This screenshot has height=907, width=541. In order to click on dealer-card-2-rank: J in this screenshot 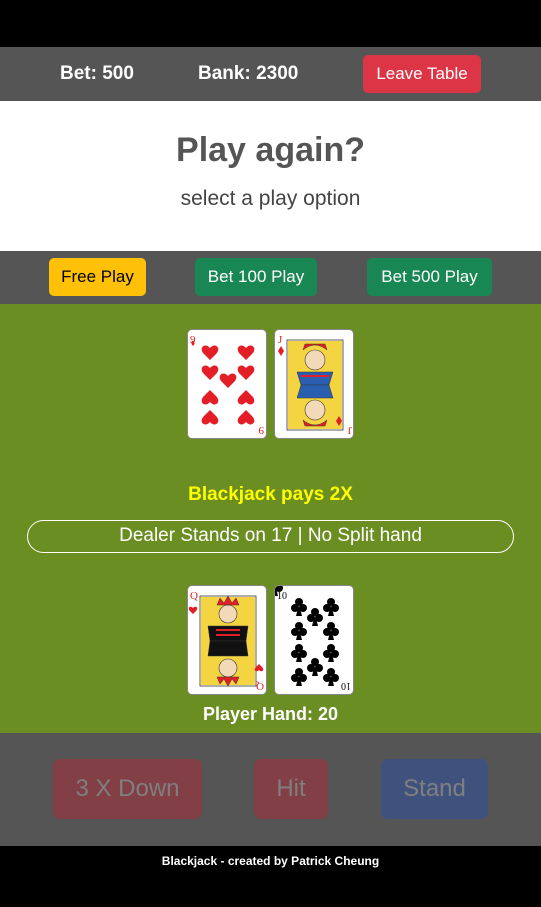, I will do `click(280, 340)`.